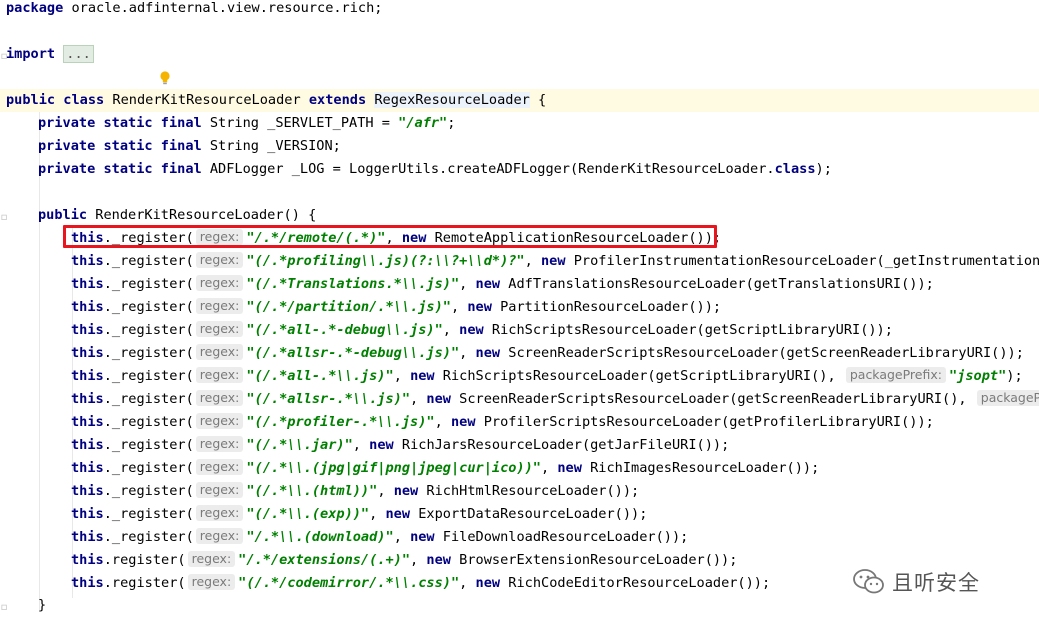 This screenshot has height=627, width=1039. I want to click on constructor-call: RichHtmlResourceLoader());, so click(529, 491).